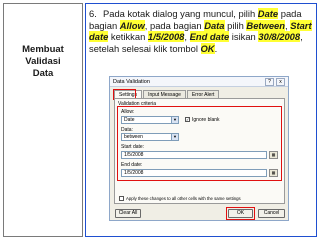 This screenshot has width=320, height=240. I want to click on instruction-text: isikan, so click(244, 36).